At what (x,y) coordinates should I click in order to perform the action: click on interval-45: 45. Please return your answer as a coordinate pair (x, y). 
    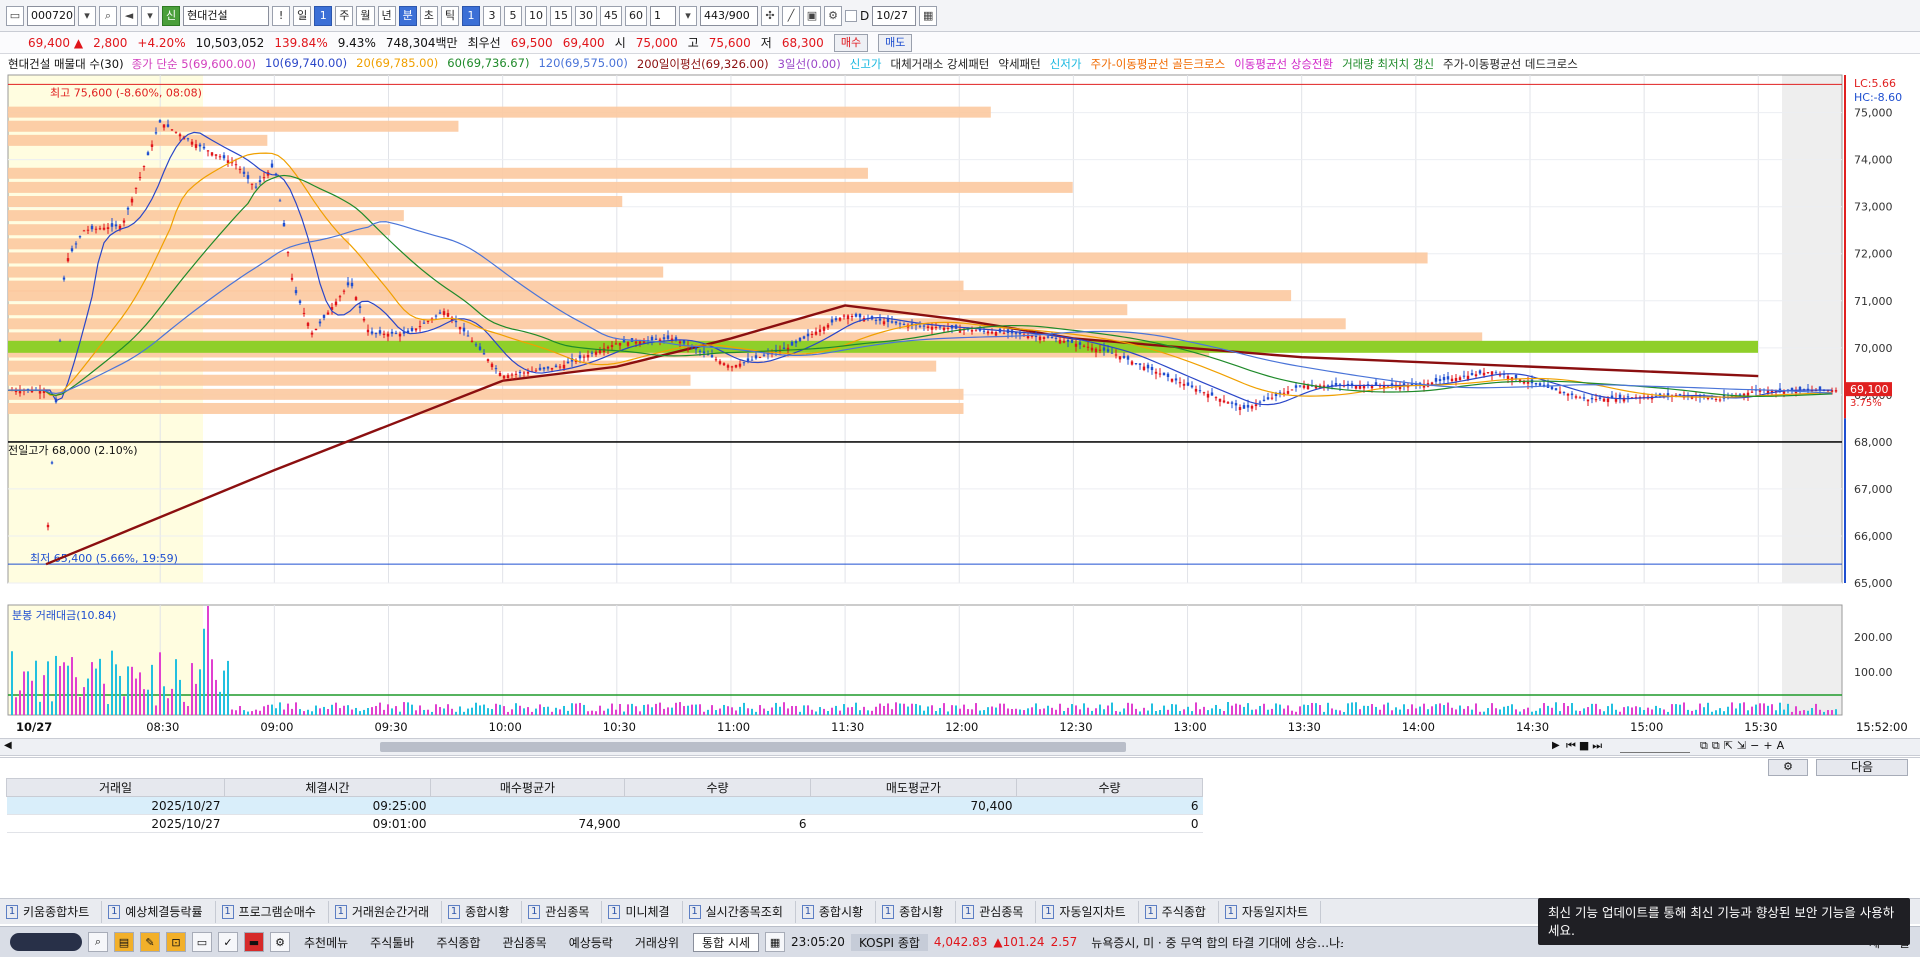
    Looking at the image, I should click on (611, 15).